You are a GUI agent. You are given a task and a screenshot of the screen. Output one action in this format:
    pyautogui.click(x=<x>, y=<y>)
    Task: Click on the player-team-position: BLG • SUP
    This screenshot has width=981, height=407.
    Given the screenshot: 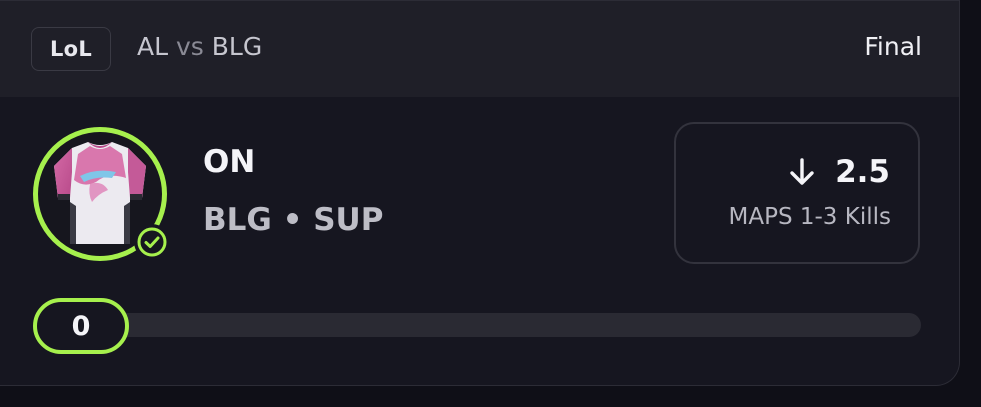 What is the action you would take?
    pyautogui.click(x=293, y=220)
    